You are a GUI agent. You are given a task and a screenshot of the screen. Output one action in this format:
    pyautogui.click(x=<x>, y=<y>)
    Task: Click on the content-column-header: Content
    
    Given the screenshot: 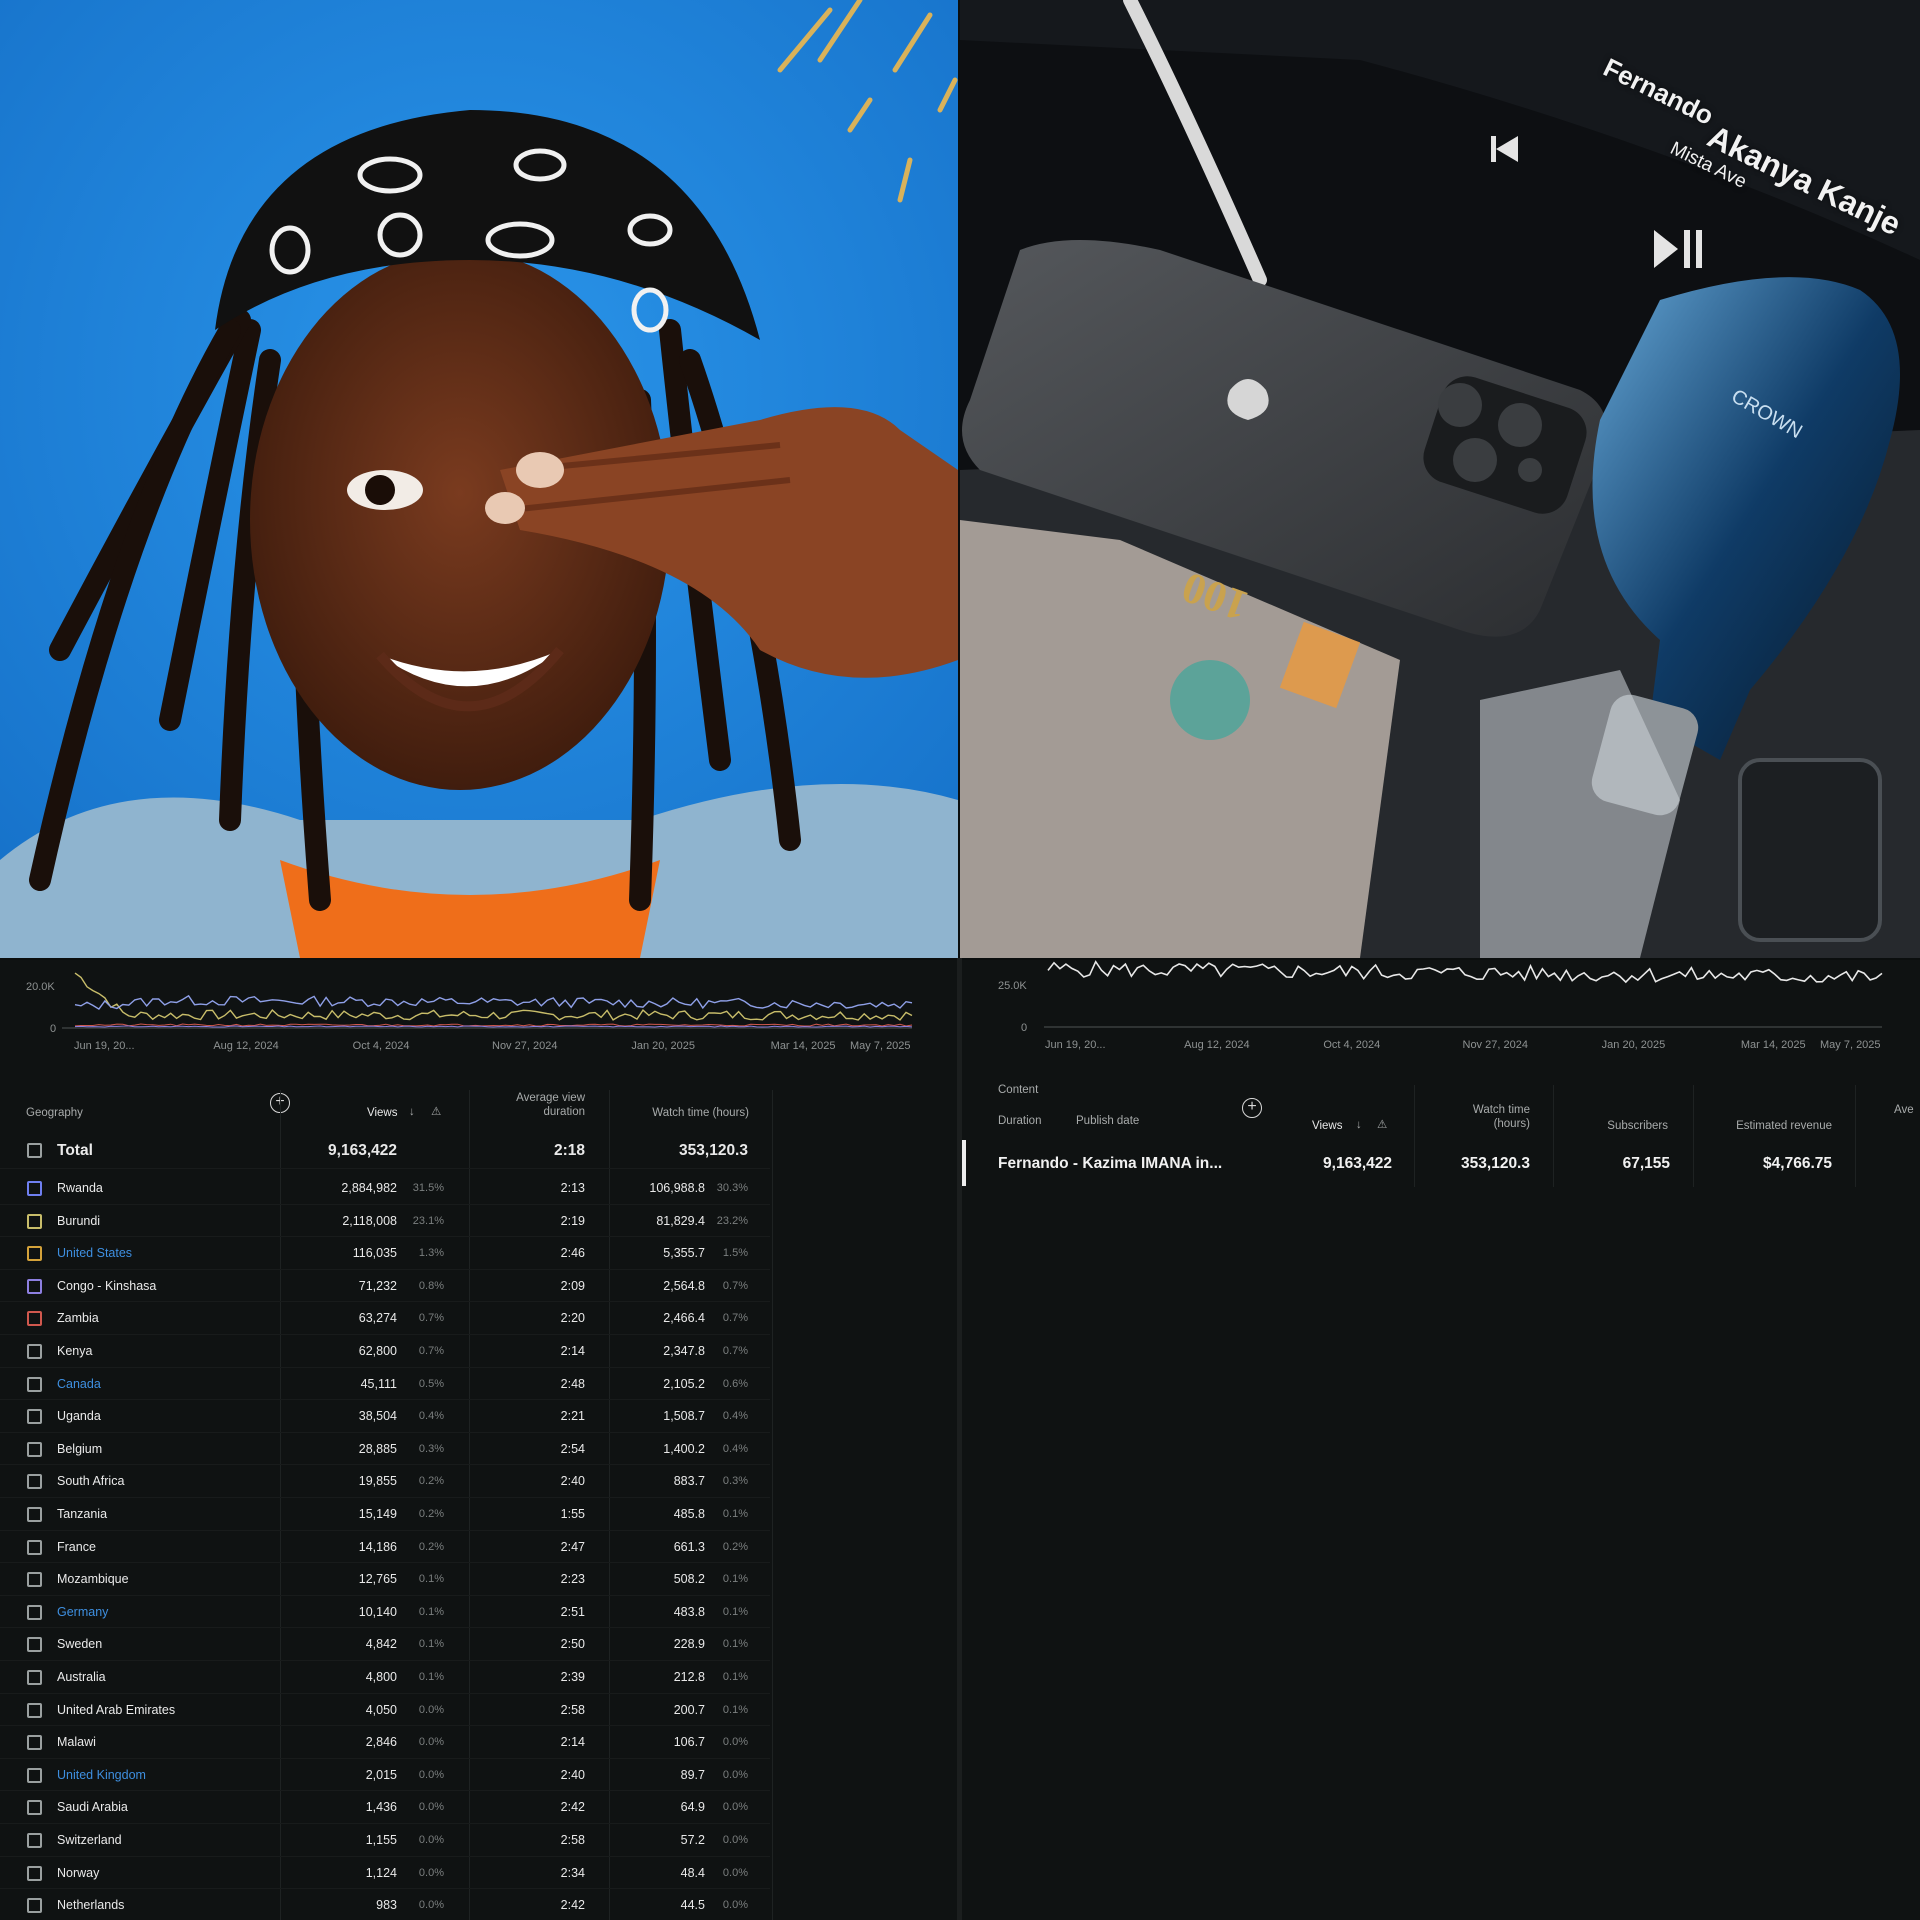 What is the action you would take?
    pyautogui.click(x=1018, y=1090)
    